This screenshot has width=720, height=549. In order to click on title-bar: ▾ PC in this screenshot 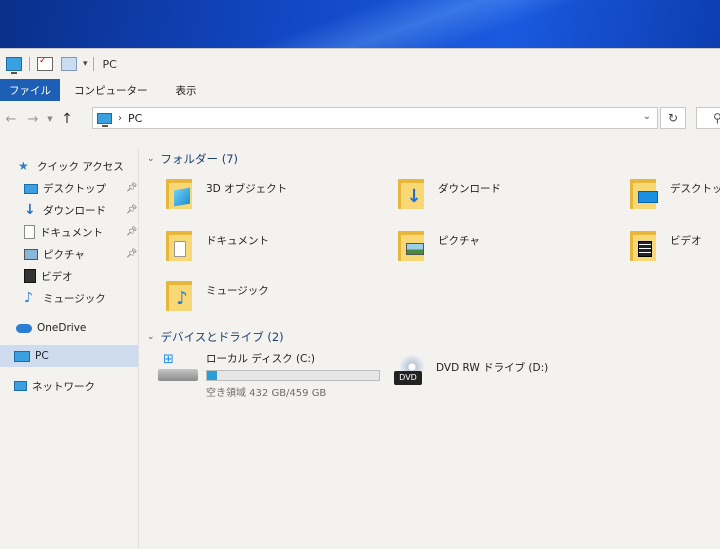, I will do `click(360, 64)`.